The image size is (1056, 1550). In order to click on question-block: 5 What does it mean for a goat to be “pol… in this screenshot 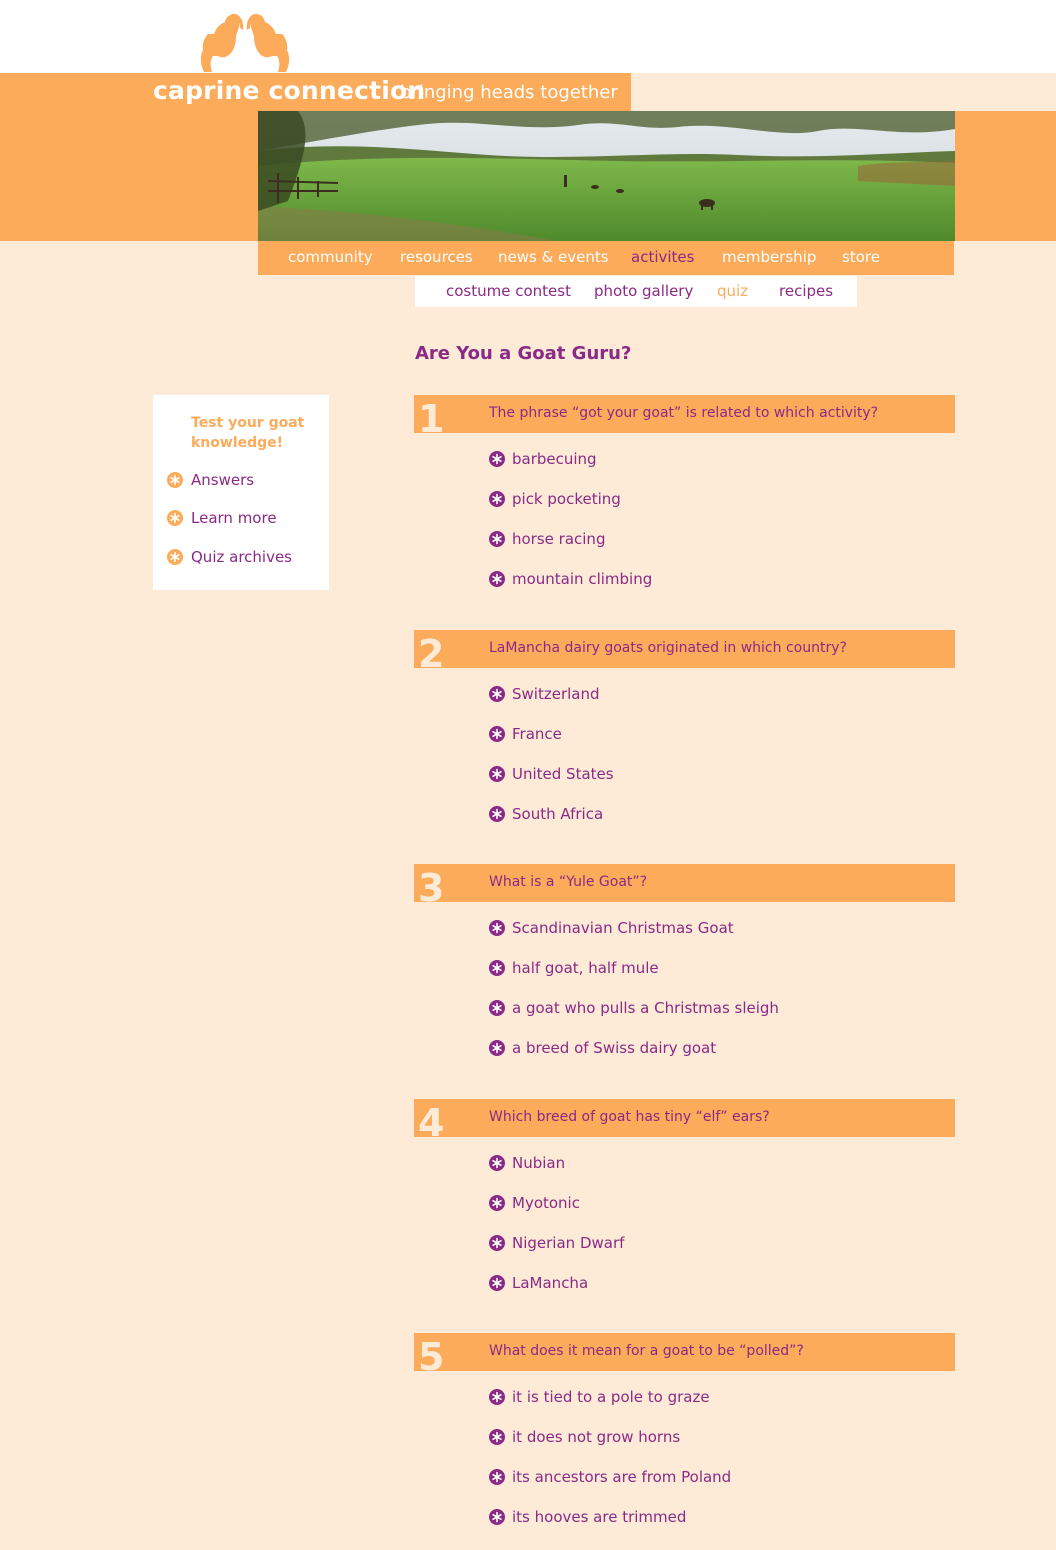, I will do `click(684, 1435)`.